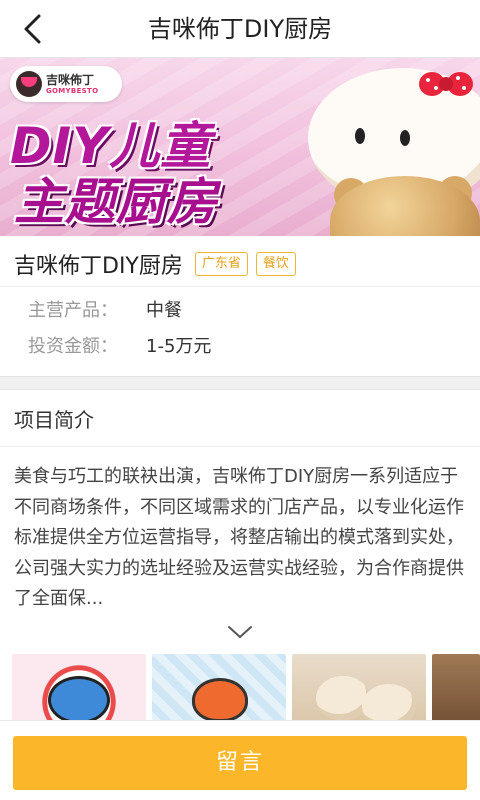  What do you see at coordinates (446, 84) in the screenshot?
I see `bow-icon` at bounding box center [446, 84].